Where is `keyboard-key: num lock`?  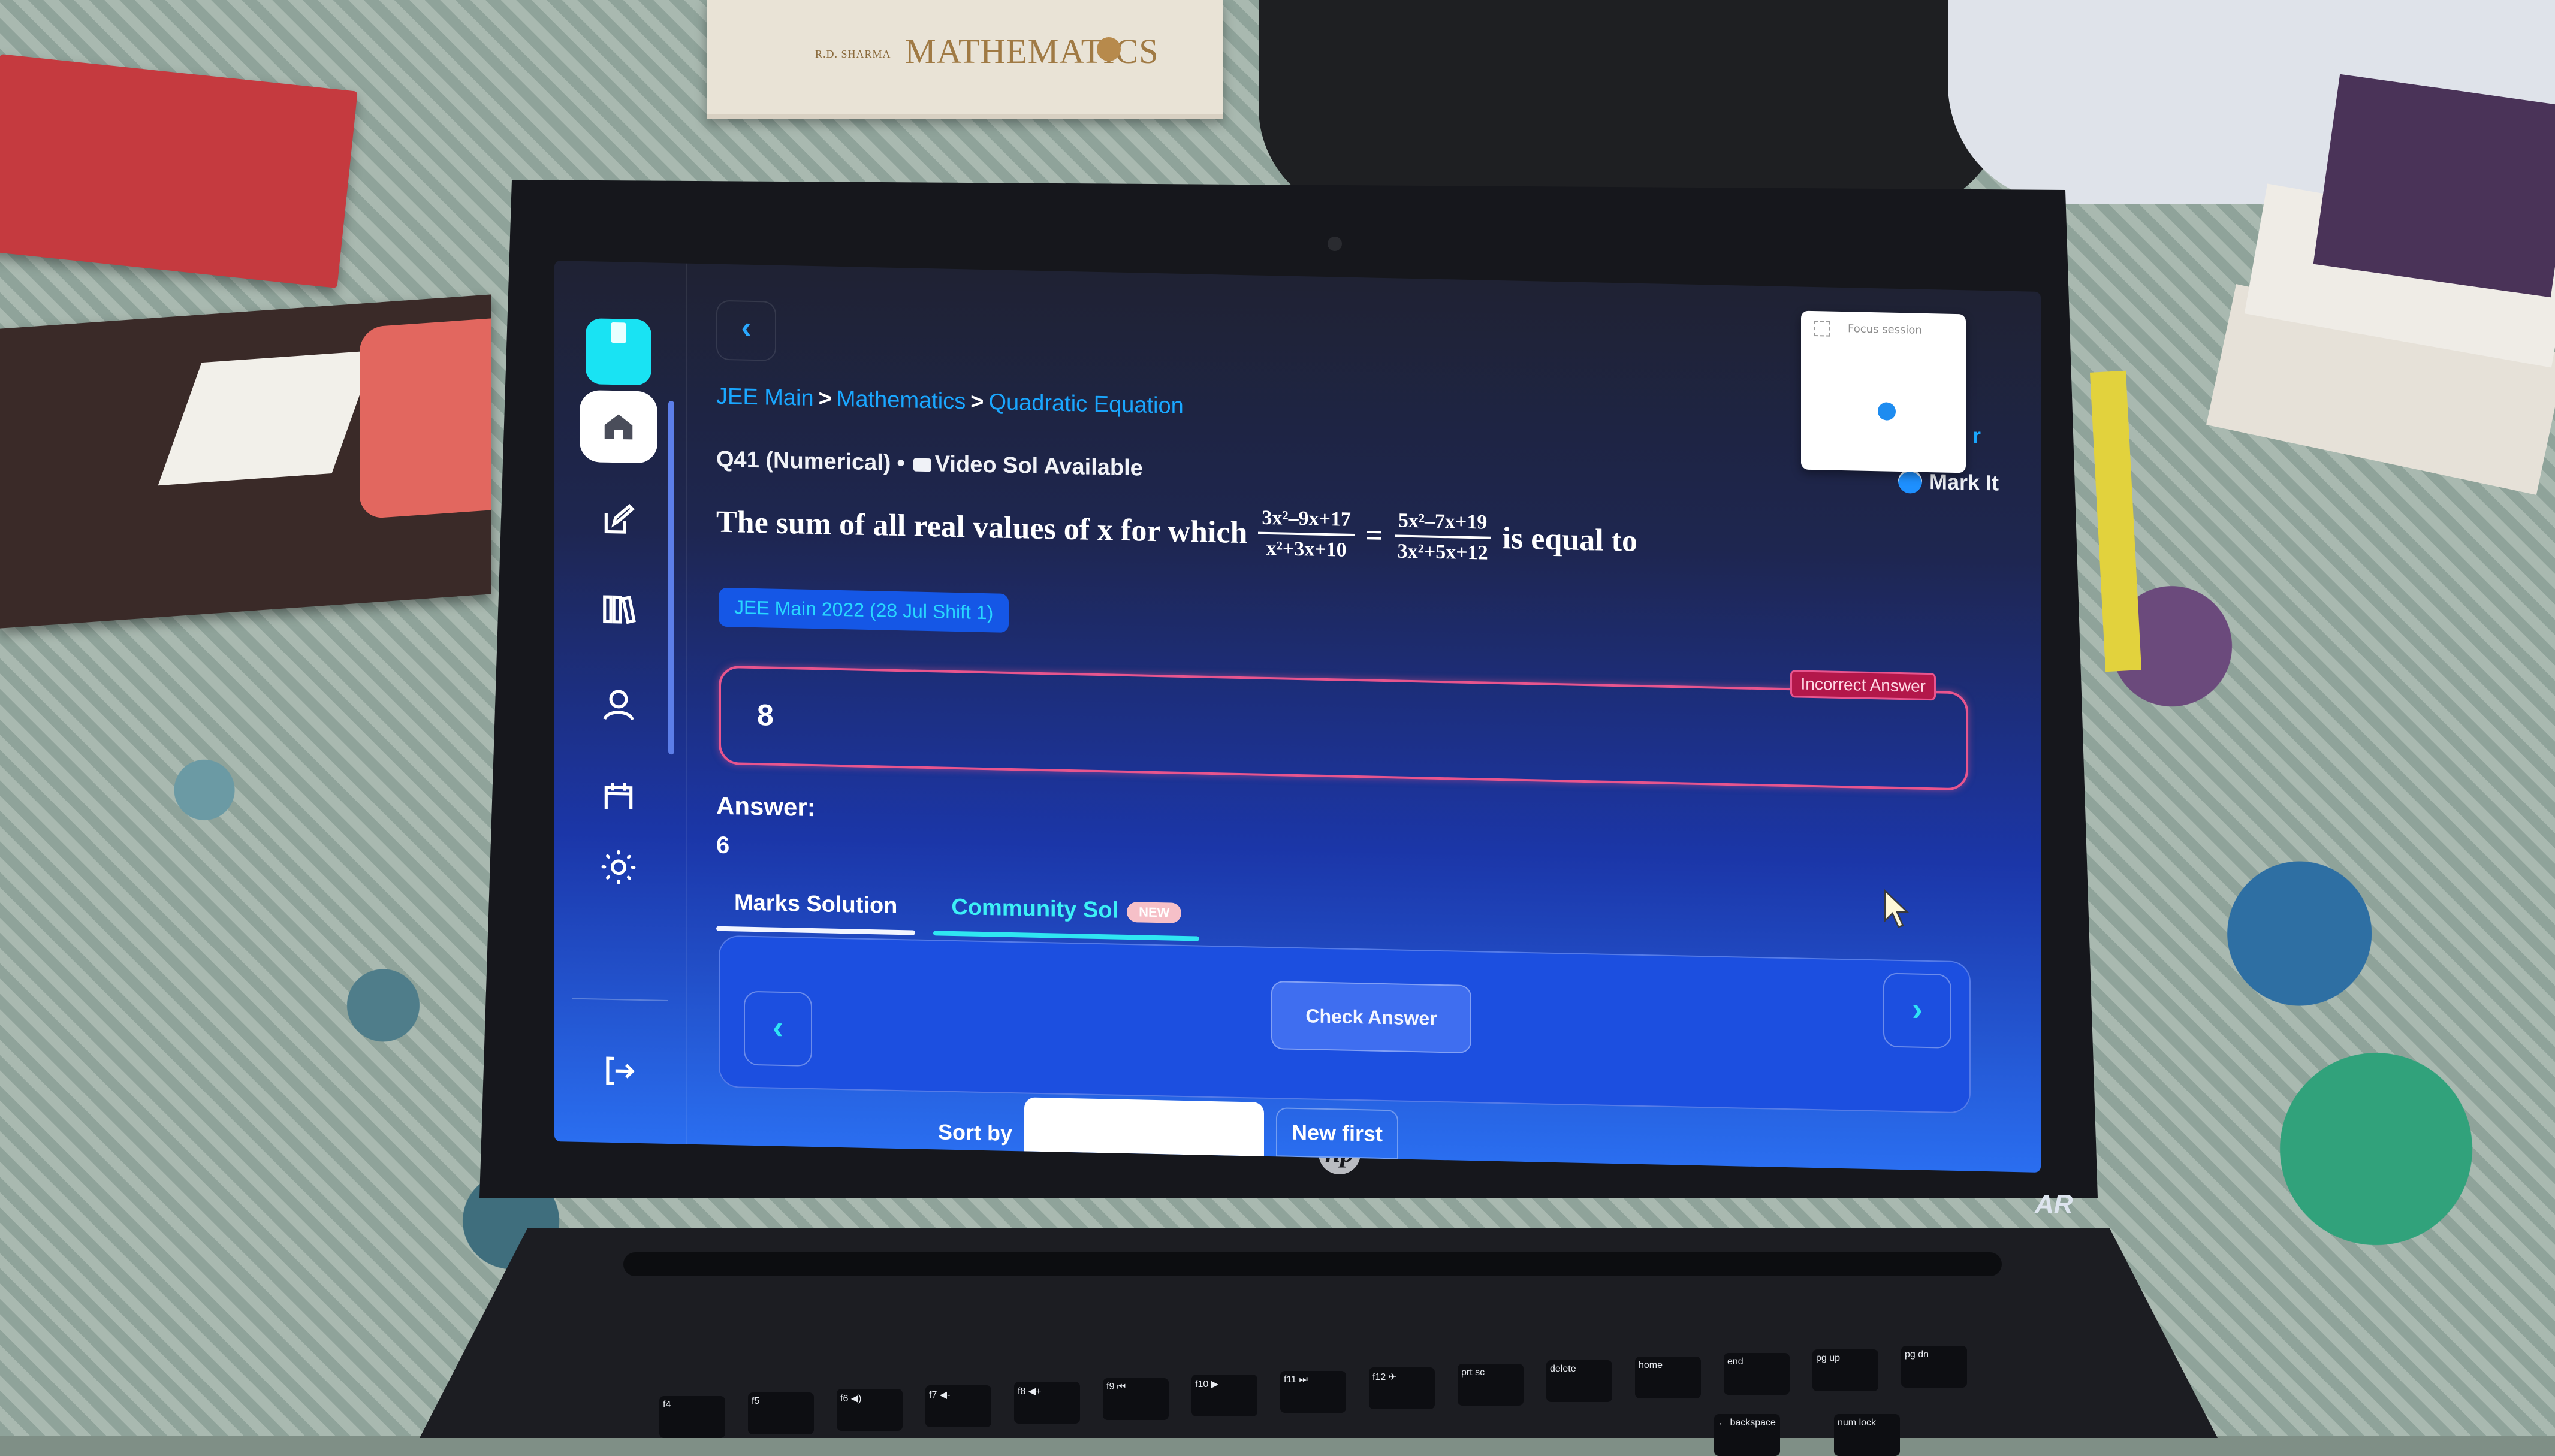
keyboard-key: num lock is located at coordinates (1867, 1435).